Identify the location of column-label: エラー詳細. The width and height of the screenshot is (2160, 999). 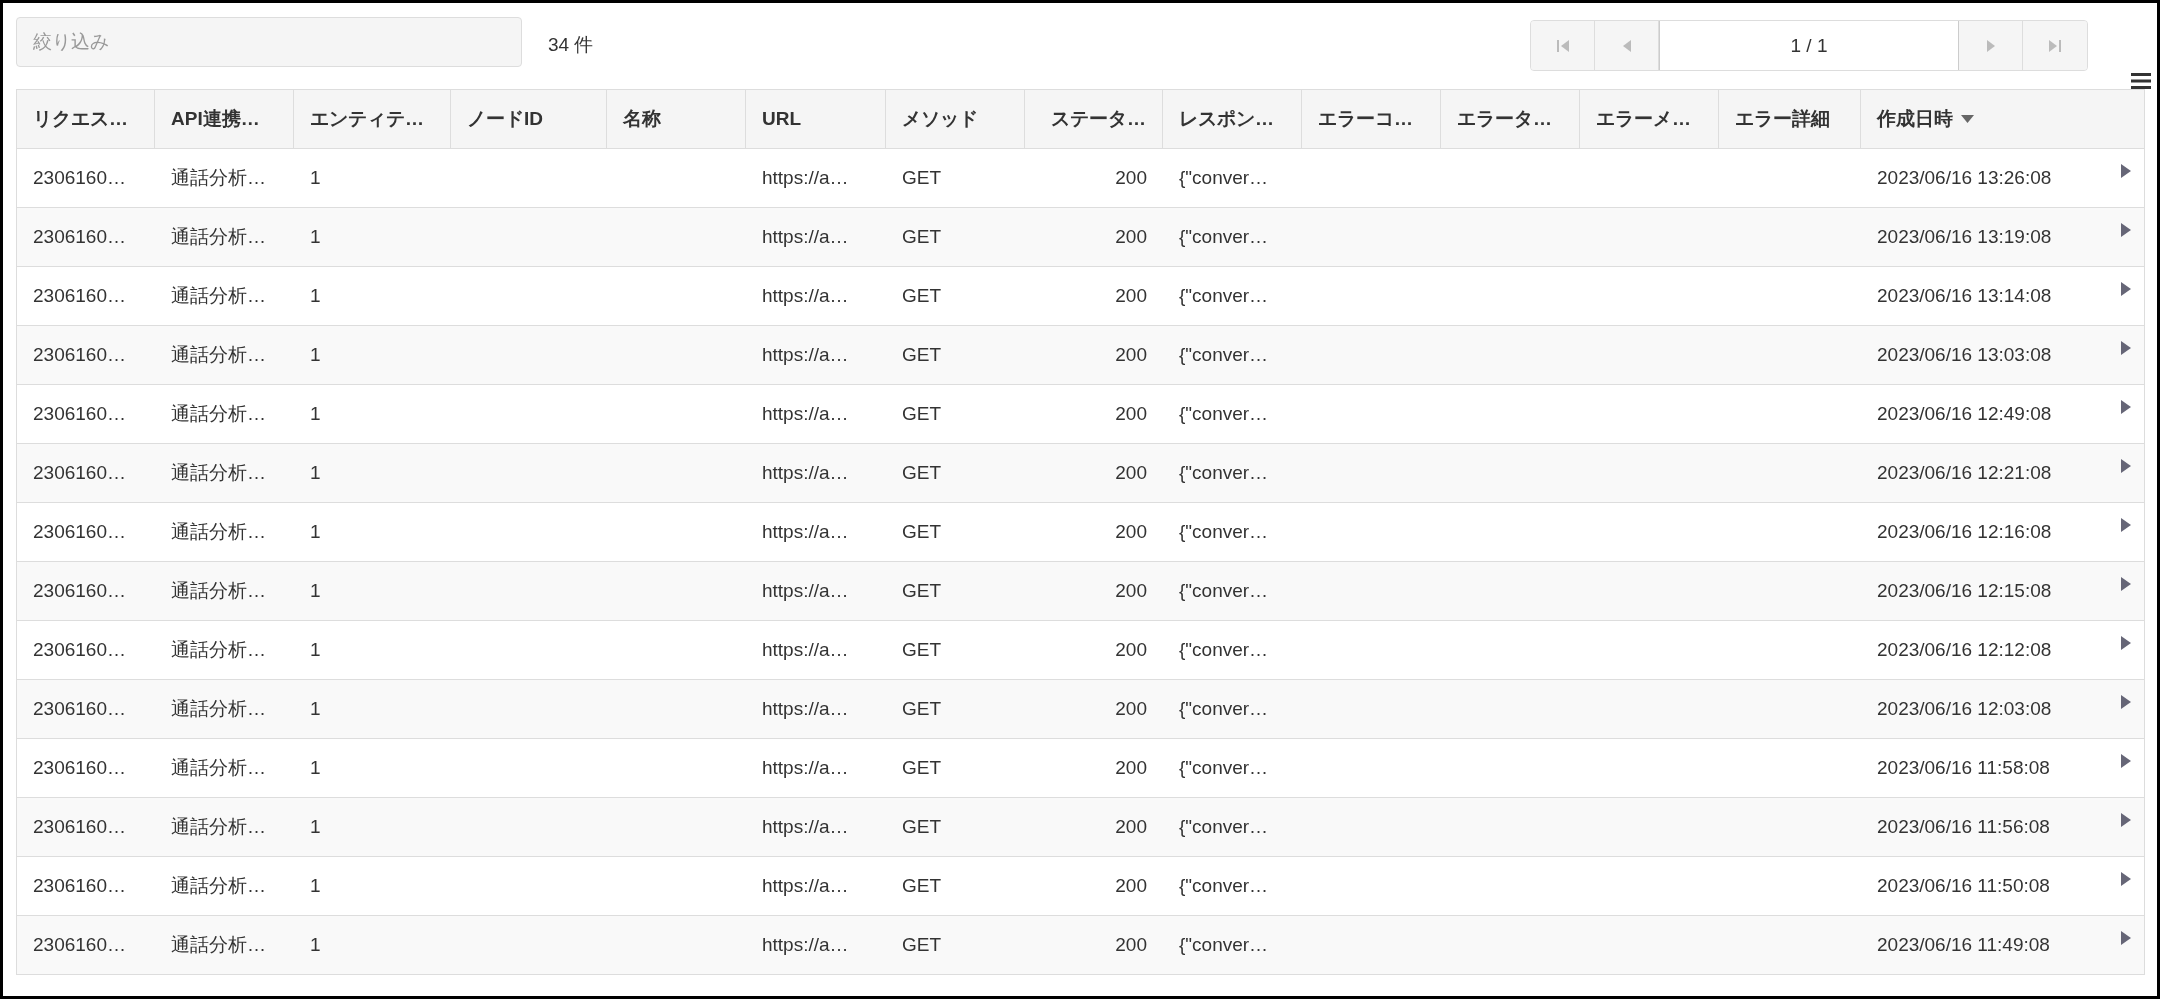
(1782, 119).